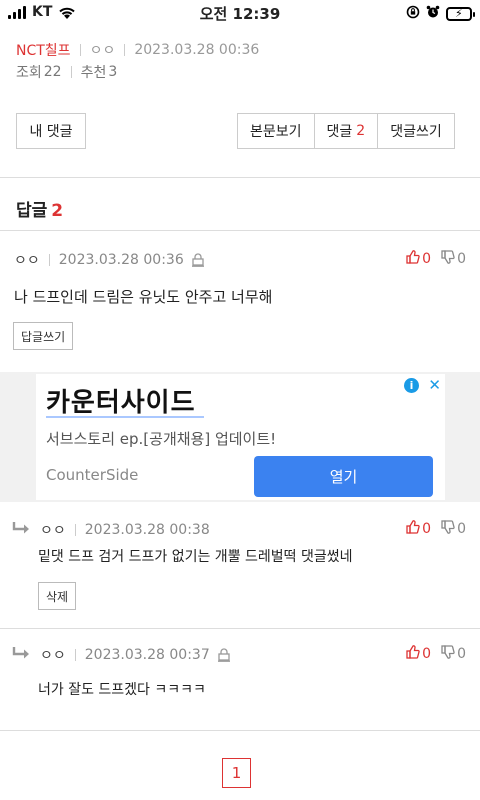  What do you see at coordinates (236, 773) in the screenshot?
I see `page-number-current: 1` at bounding box center [236, 773].